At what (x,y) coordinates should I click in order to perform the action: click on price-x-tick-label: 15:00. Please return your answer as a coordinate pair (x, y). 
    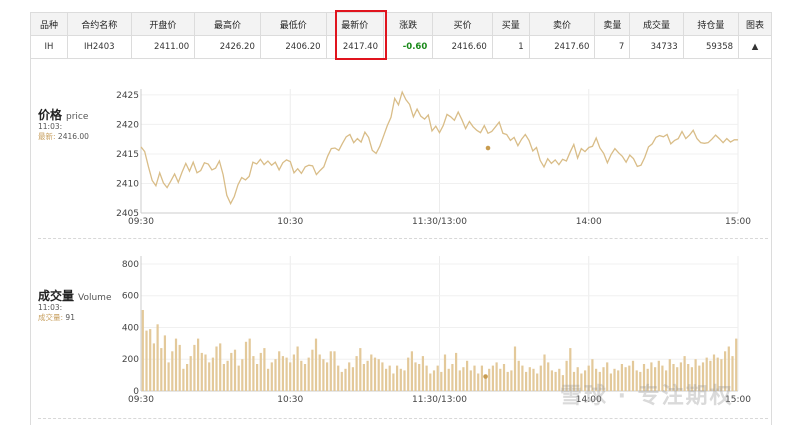
    Looking at the image, I should click on (738, 222).